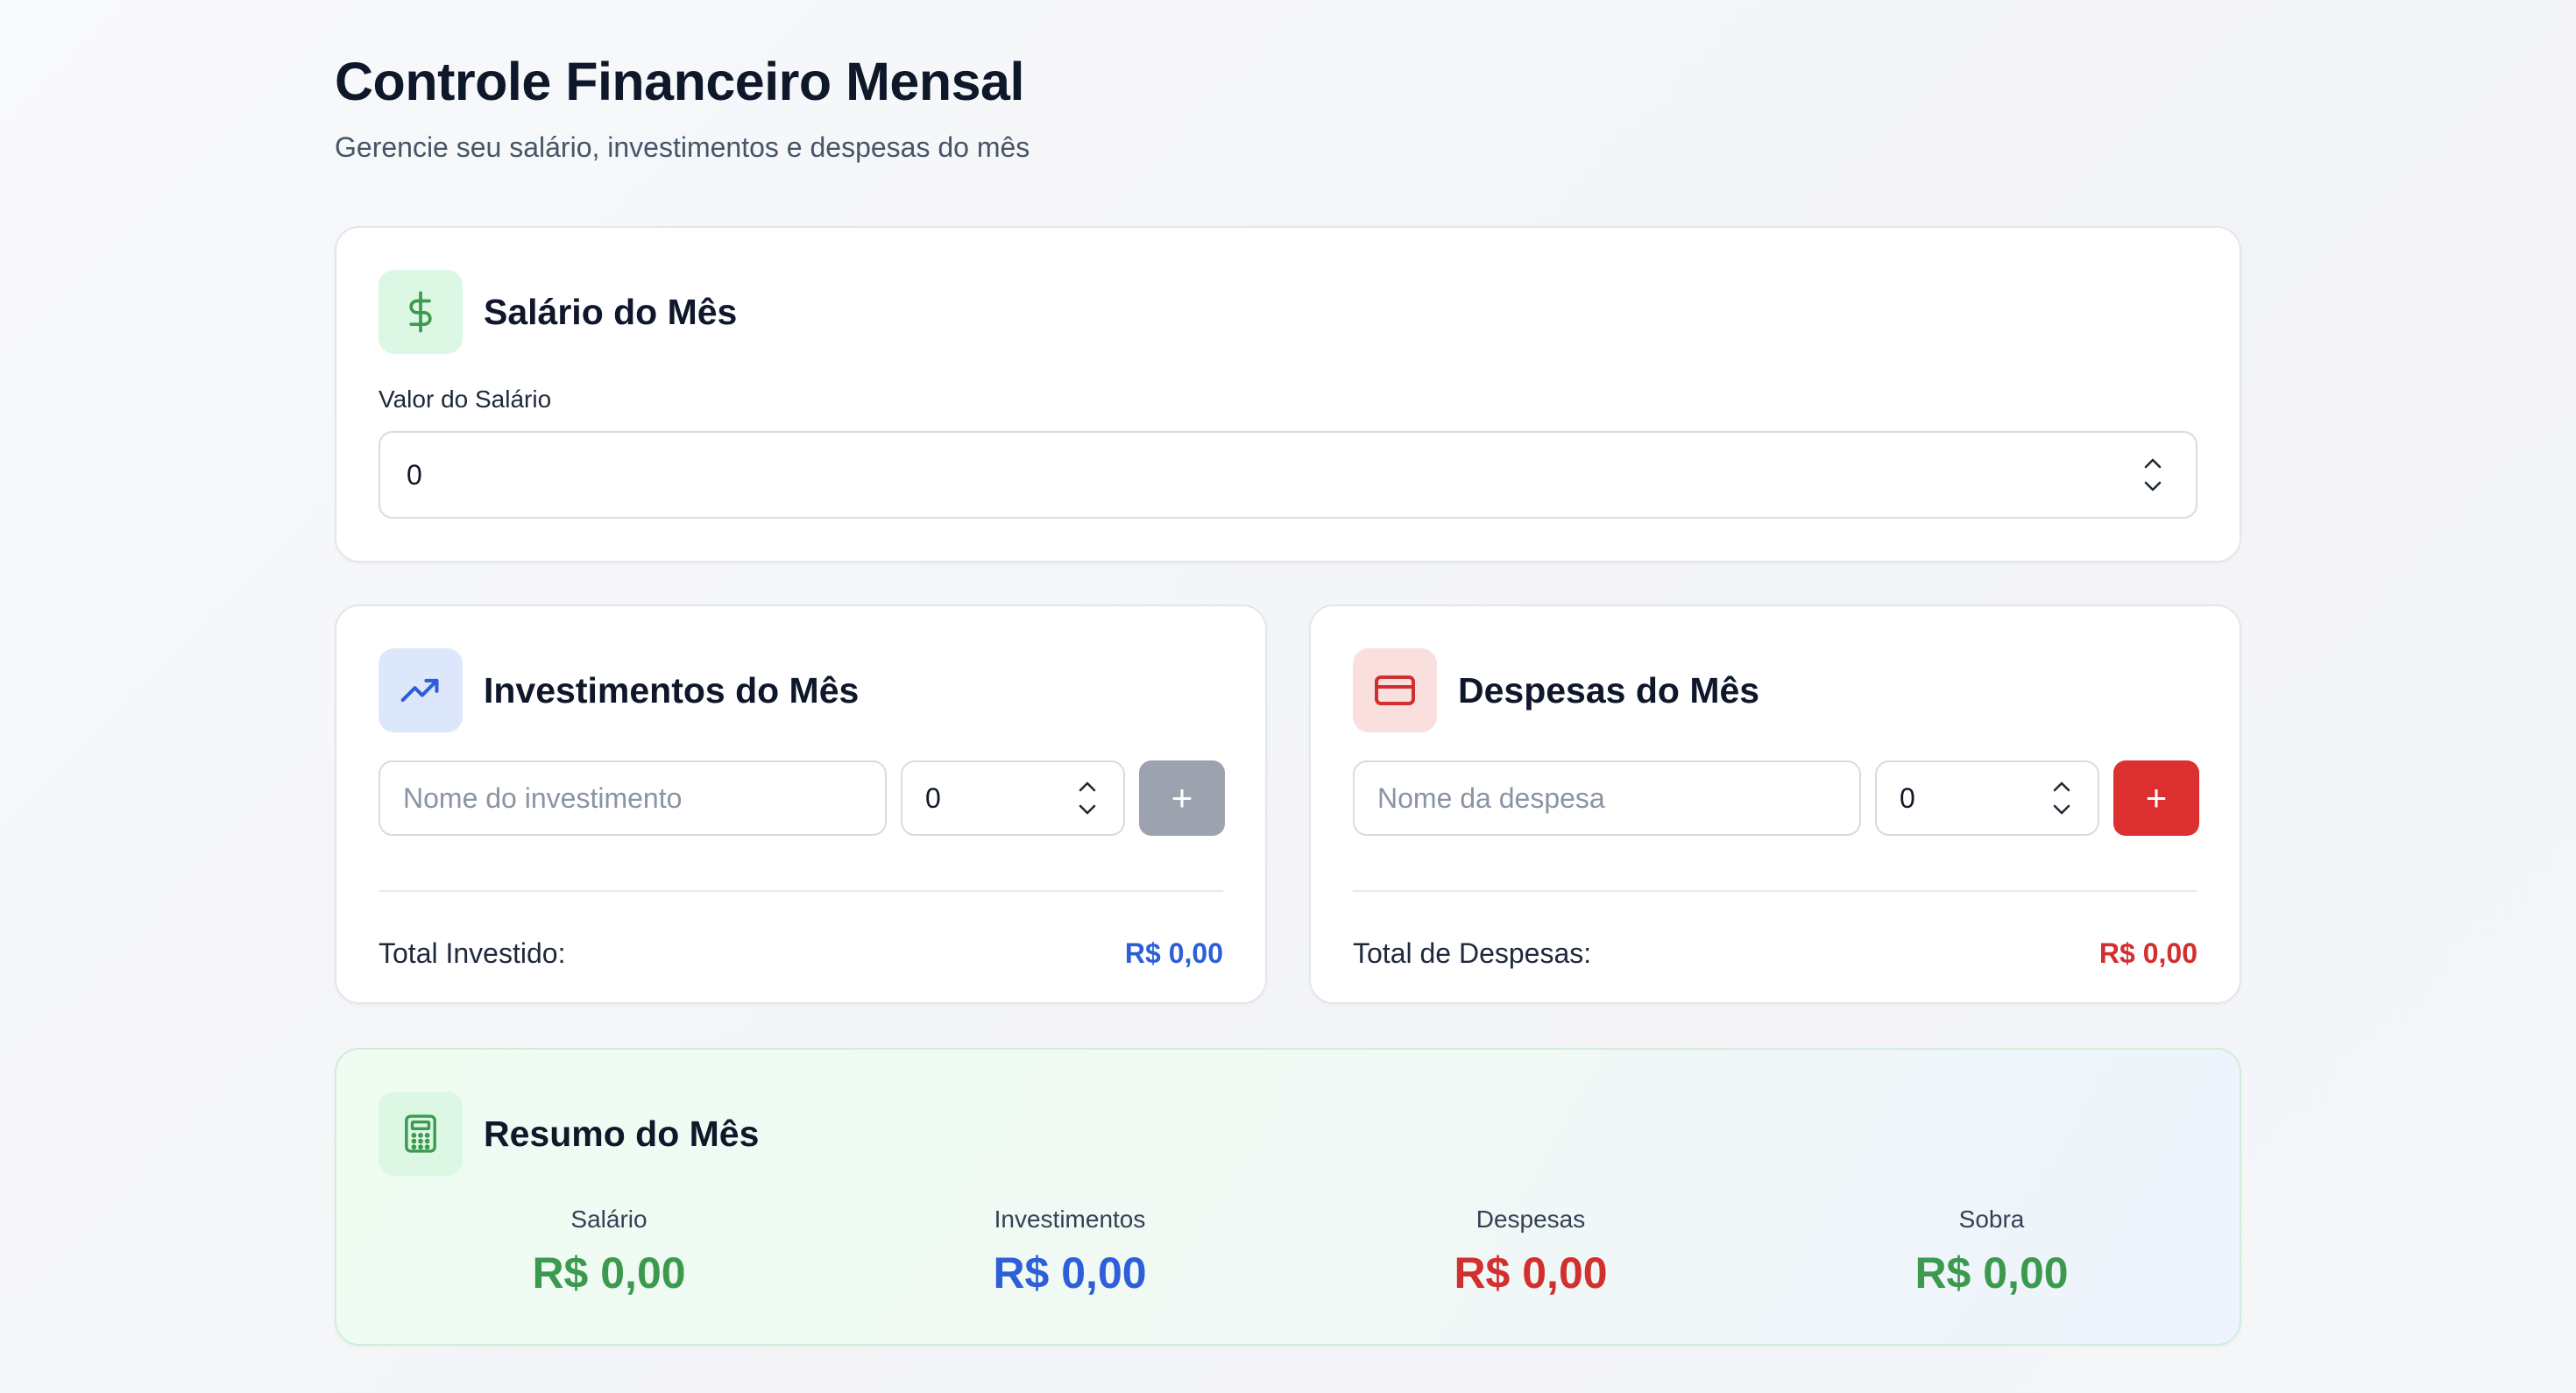 Image resolution: width=2576 pixels, height=1393 pixels. I want to click on credit-card-icon, so click(1395, 690).